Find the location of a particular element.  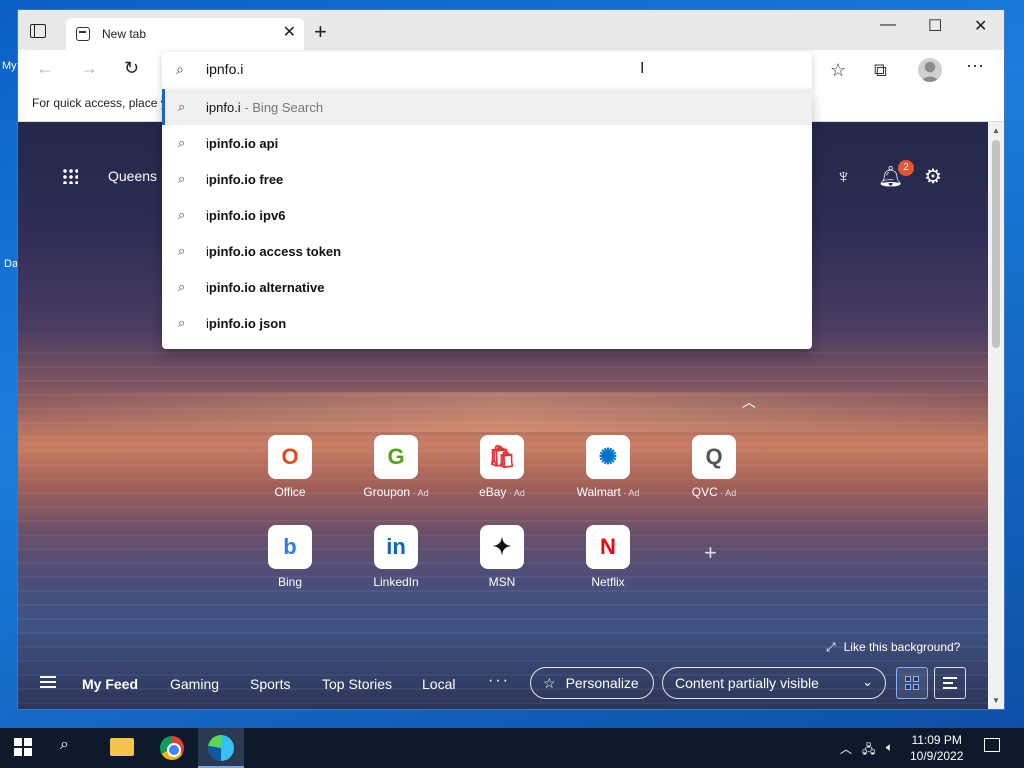

personalize-button: ☆ Personalize is located at coordinates (592, 683).